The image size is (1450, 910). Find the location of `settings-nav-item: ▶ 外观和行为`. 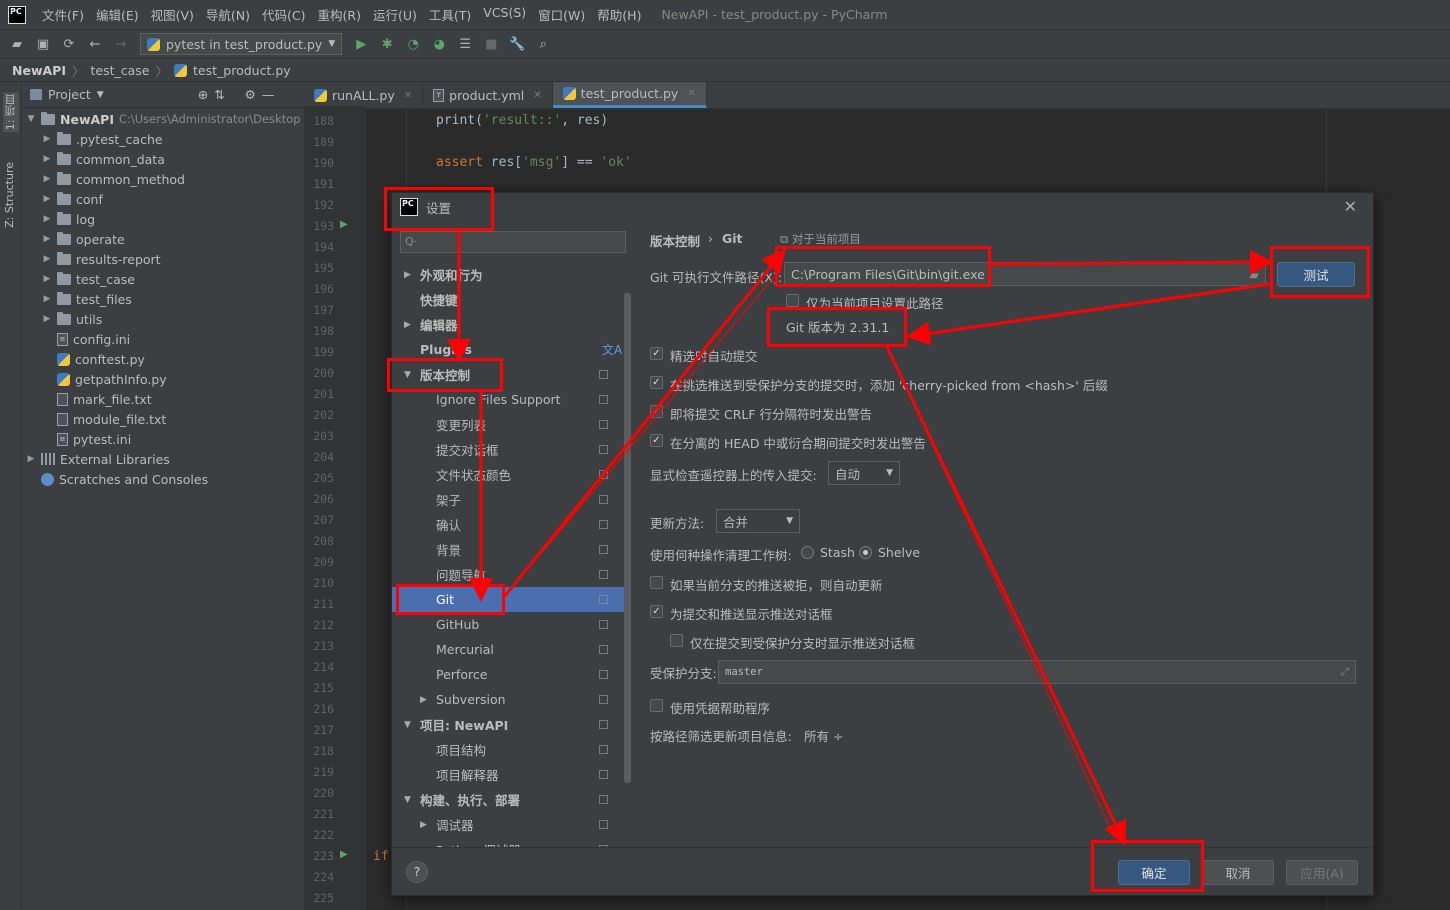

settings-nav-item: ▶ 外观和行为 is located at coordinates (508, 274).